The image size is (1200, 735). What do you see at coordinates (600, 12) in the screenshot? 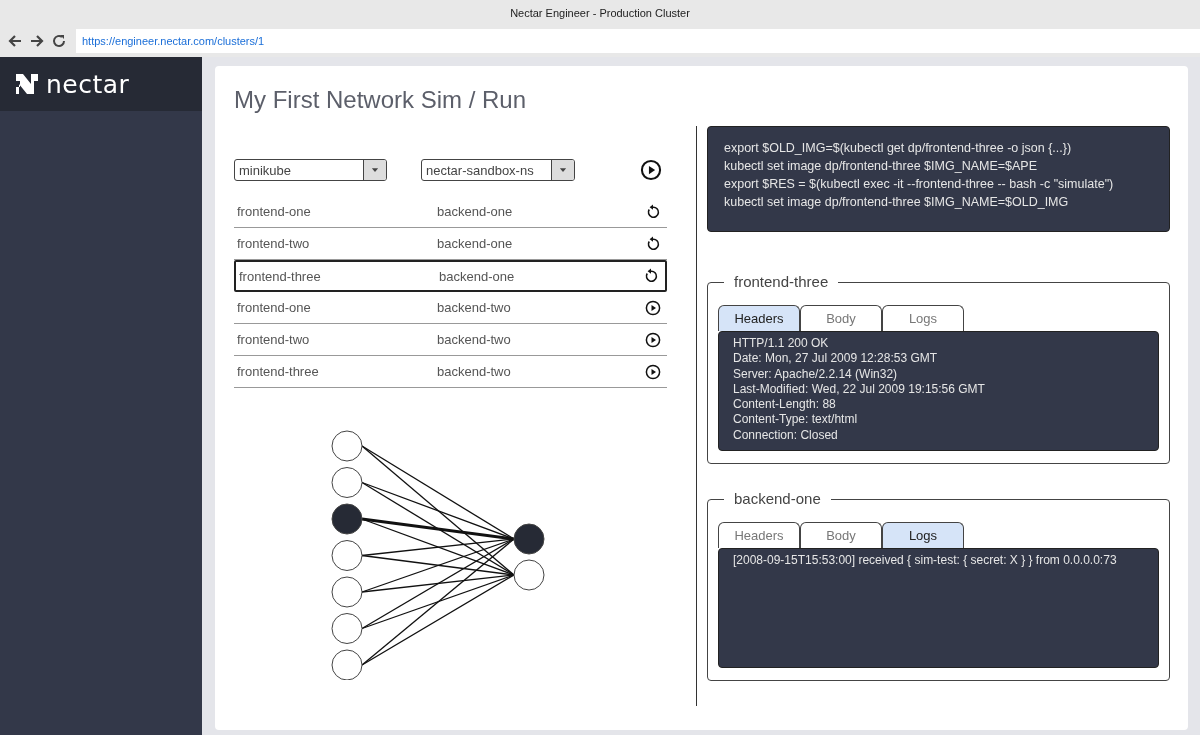
I see `window-title: Nectar Engineer - Production Cluster` at bounding box center [600, 12].